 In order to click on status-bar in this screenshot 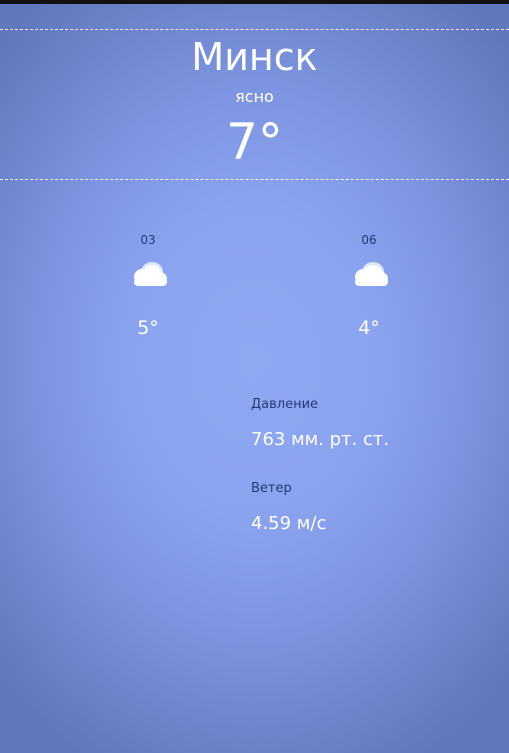, I will do `click(254, 2)`.